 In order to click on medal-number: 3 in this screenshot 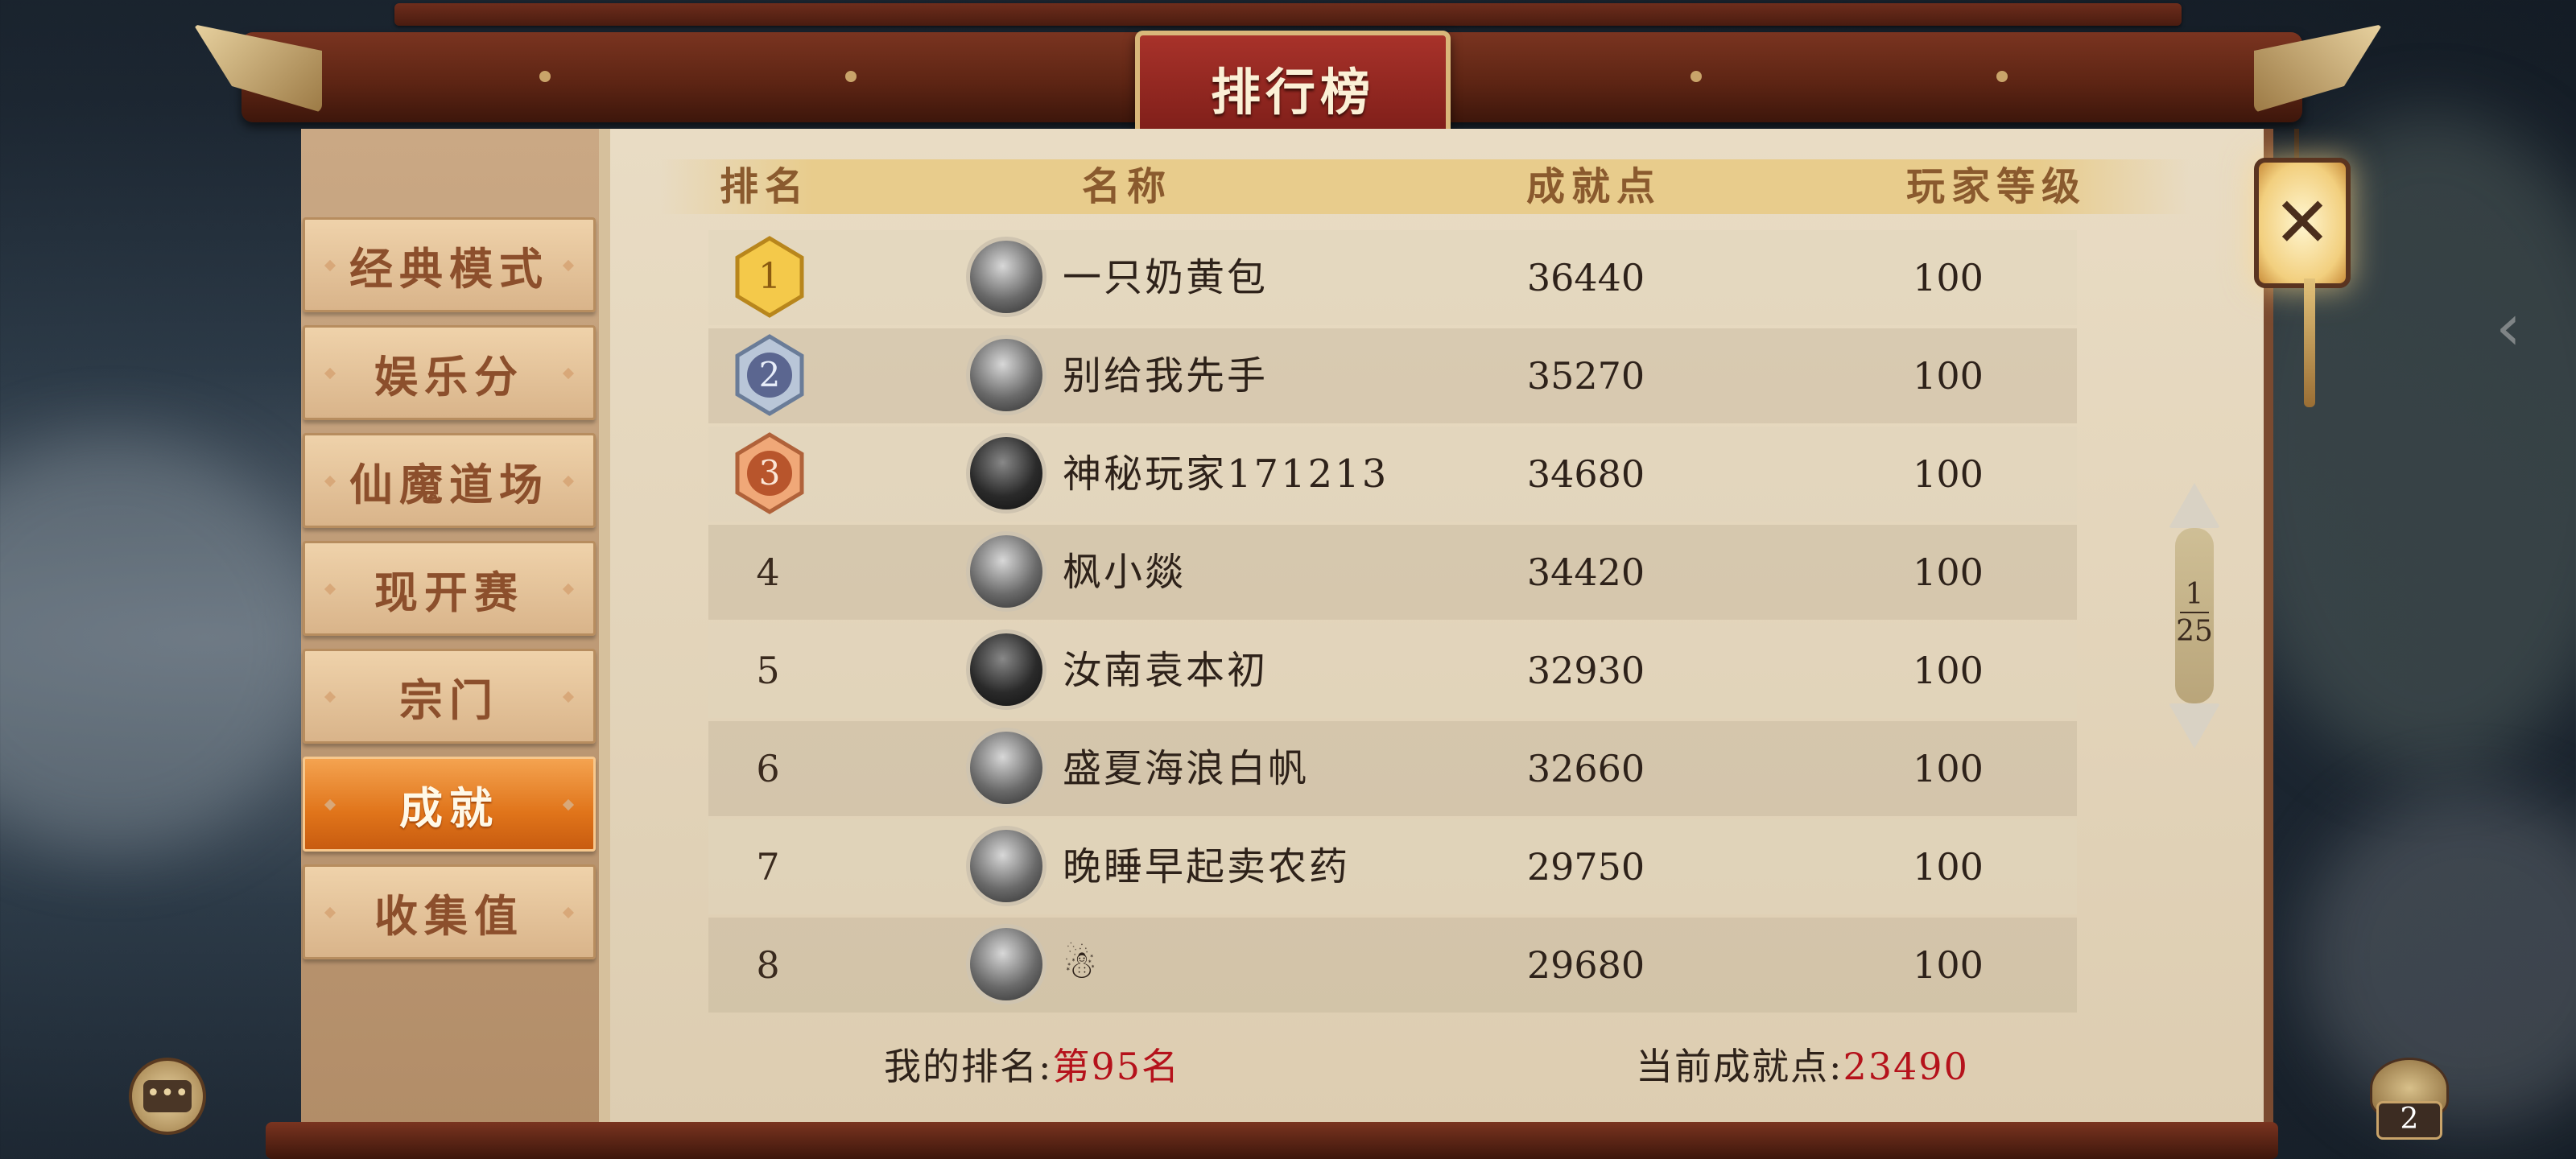, I will do `click(770, 473)`.